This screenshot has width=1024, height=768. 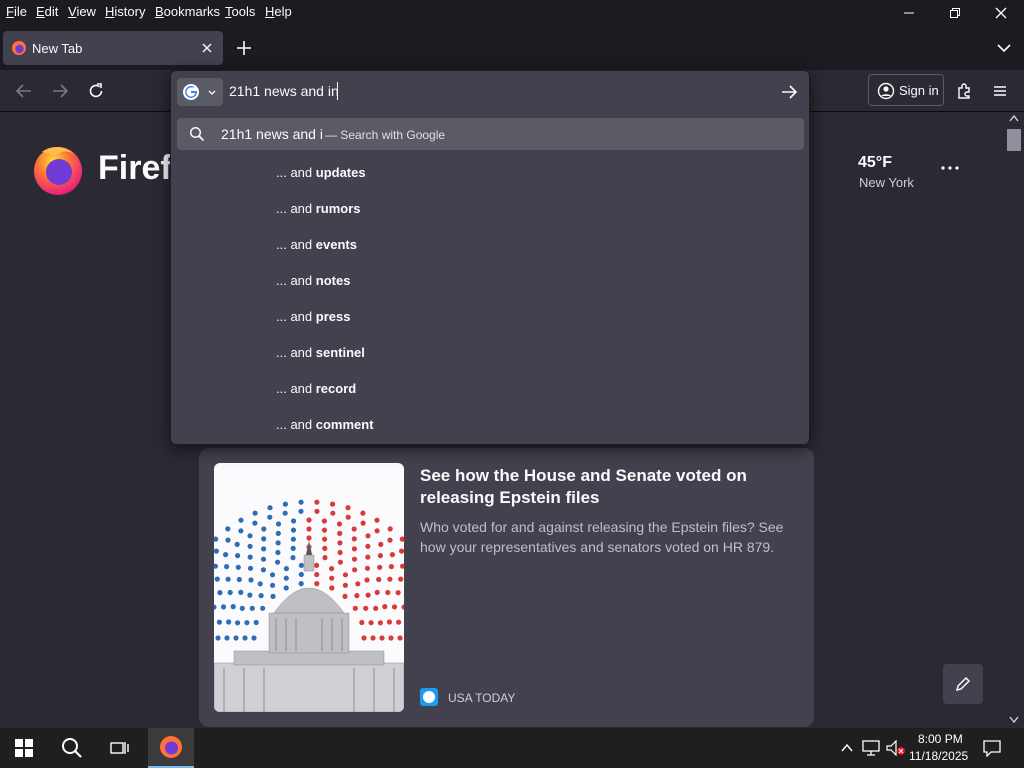 What do you see at coordinates (886, 182) in the screenshot?
I see `weather-city: New York` at bounding box center [886, 182].